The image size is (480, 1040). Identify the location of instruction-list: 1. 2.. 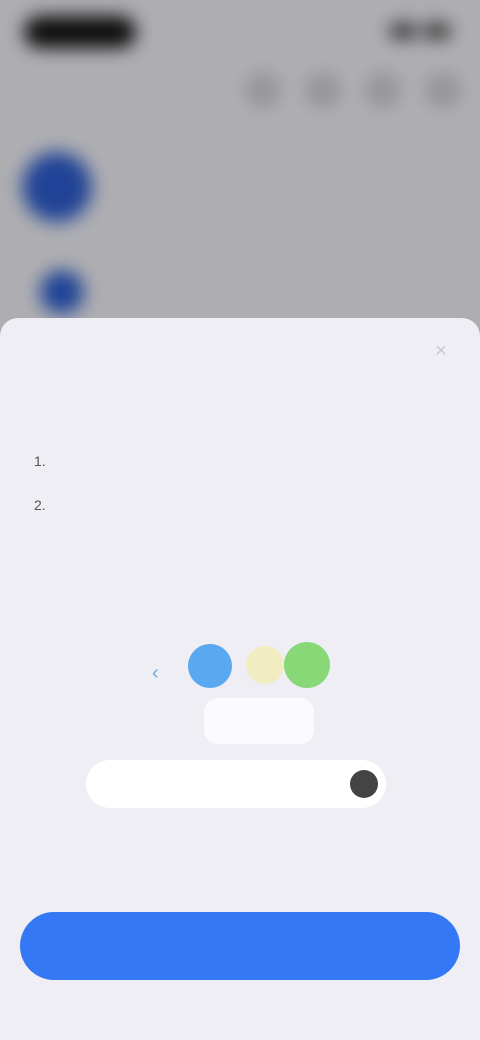
(240, 494).